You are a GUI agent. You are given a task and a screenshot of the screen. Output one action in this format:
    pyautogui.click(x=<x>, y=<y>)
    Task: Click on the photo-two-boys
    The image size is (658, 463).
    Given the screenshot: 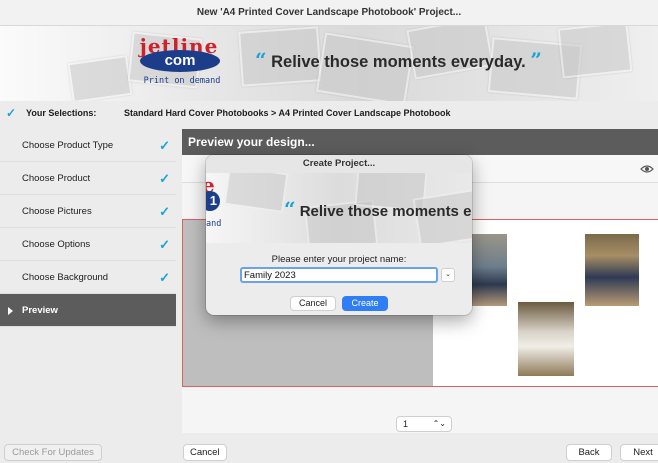 What is the action you would take?
    pyautogui.click(x=546, y=339)
    